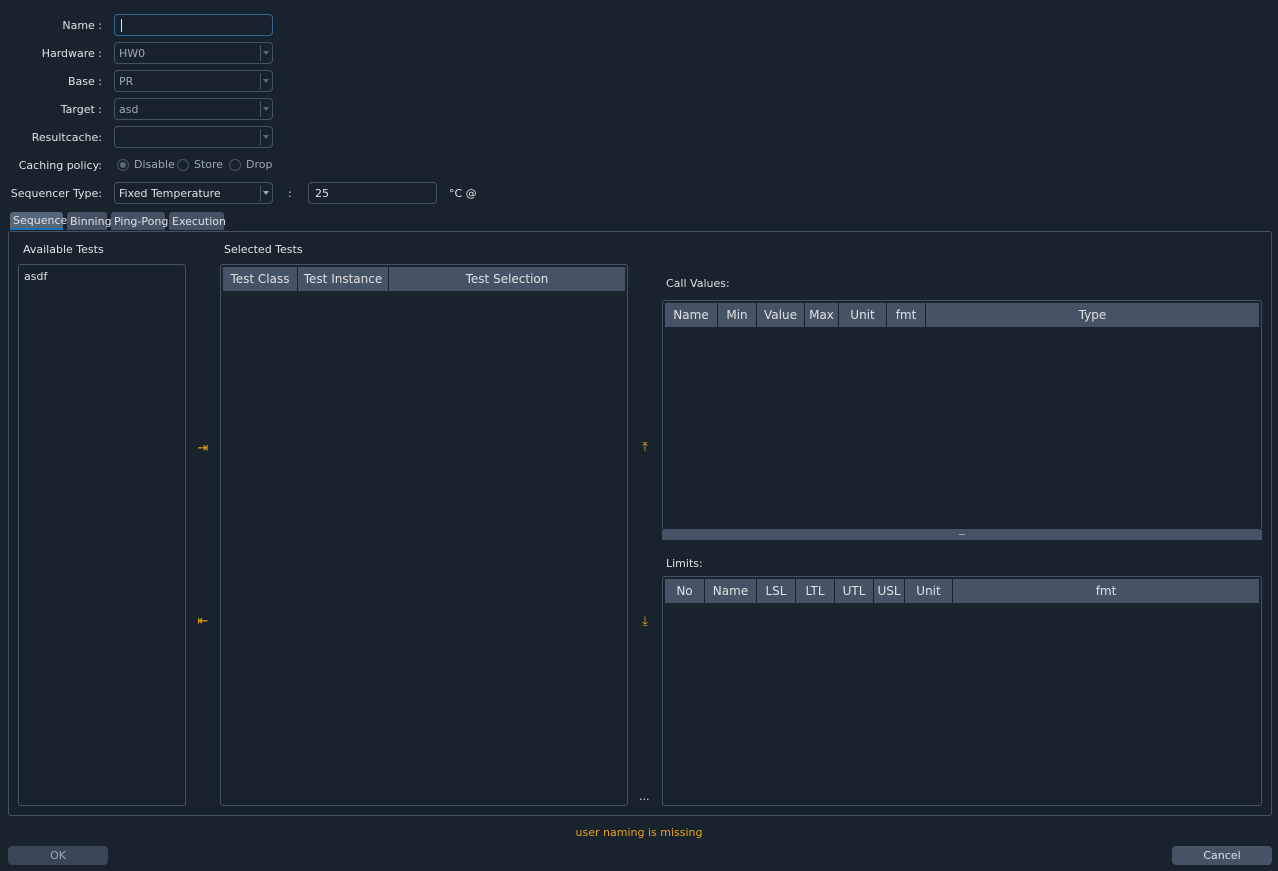 The height and width of the screenshot is (871, 1278). Describe the element at coordinates (259, 164) in the screenshot. I see `radio-label: Drop` at that location.